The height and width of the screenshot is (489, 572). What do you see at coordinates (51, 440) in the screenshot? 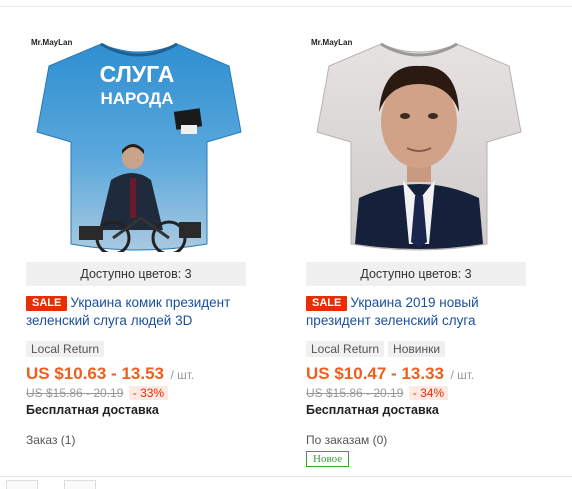
I see `orders-count: Заказ (1)` at bounding box center [51, 440].